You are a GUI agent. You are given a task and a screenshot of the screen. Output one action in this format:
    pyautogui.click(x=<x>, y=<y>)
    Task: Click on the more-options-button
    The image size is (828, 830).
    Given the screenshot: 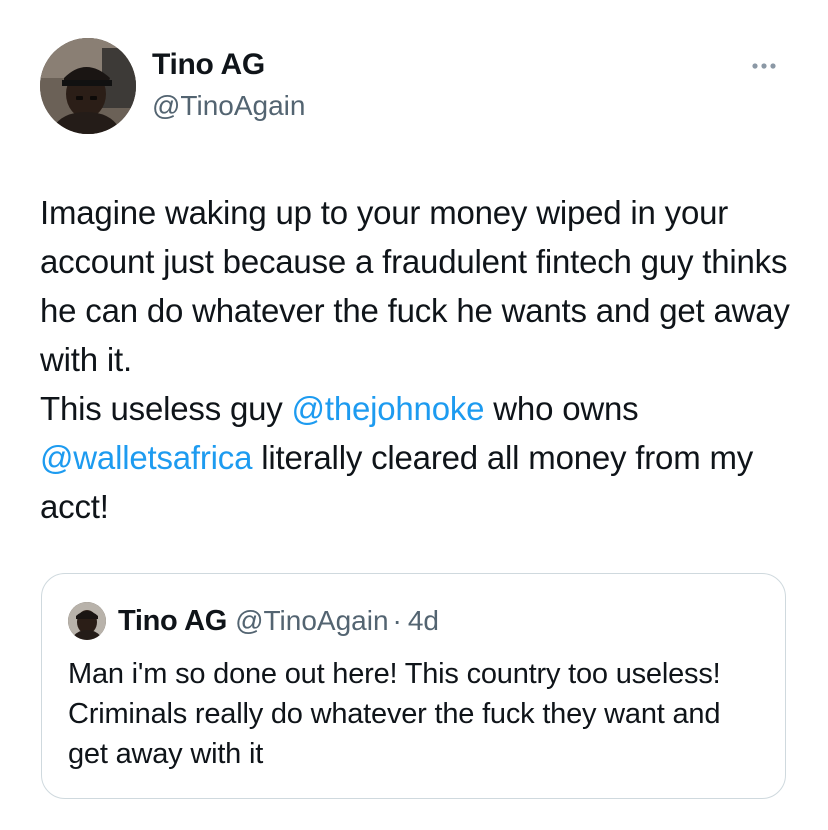 What is the action you would take?
    pyautogui.click(x=768, y=66)
    